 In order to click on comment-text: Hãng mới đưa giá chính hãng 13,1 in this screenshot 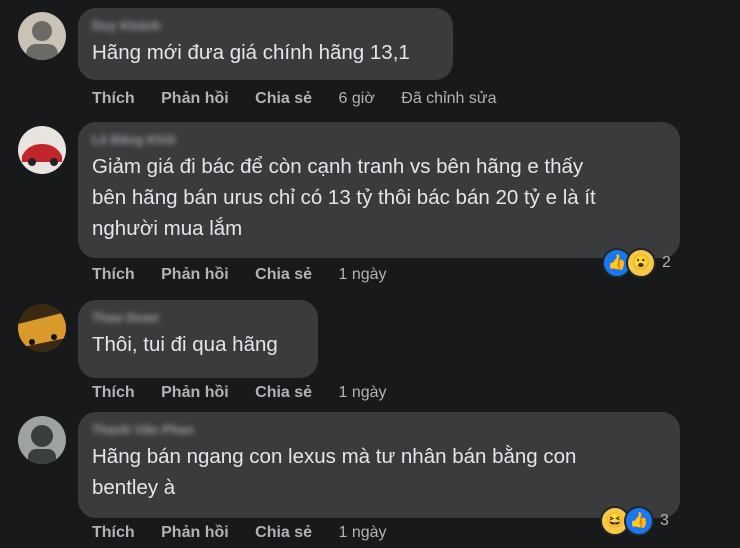, I will do `click(251, 52)`.